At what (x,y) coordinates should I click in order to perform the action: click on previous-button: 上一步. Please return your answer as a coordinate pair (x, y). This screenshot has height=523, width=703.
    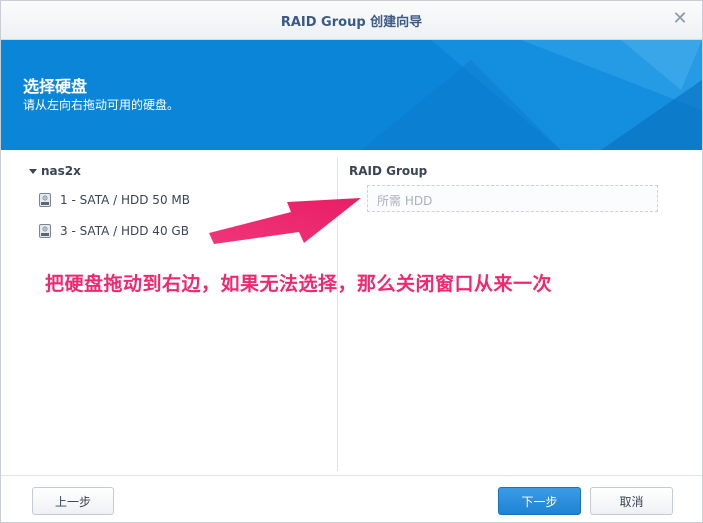
    Looking at the image, I should click on (73, 501).